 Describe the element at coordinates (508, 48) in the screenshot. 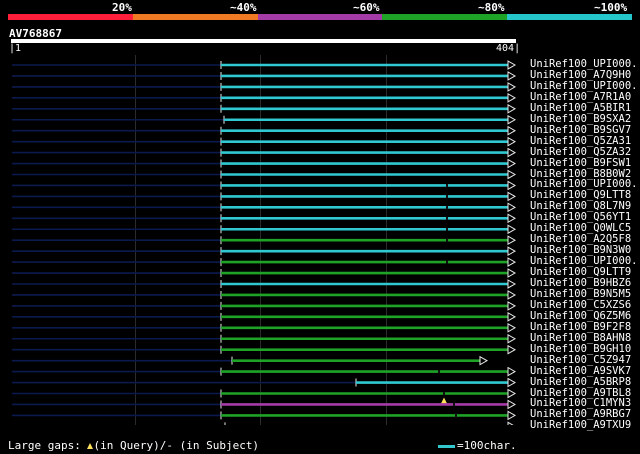

I see `query-end: 404|` at that location.